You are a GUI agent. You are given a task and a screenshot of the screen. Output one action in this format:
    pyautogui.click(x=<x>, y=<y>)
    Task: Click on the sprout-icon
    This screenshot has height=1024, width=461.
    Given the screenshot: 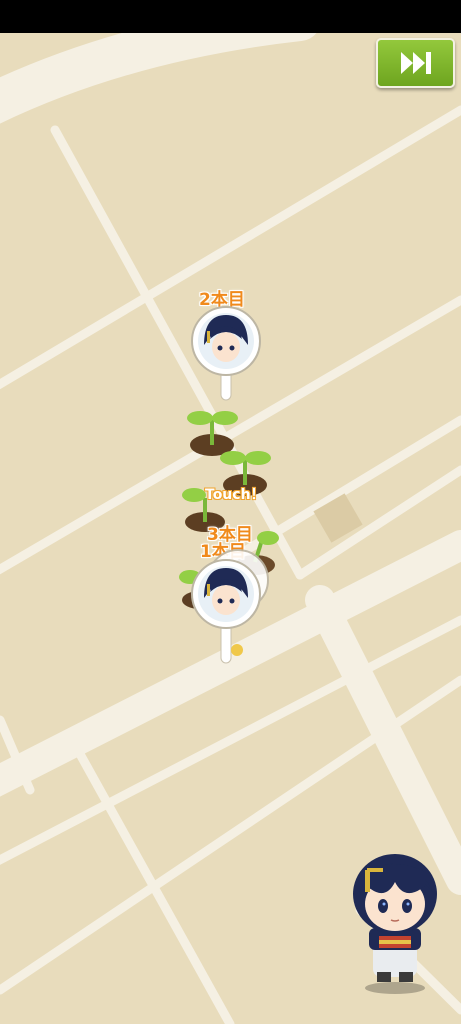 What is the action you would take?
    pyautogui.click(x=212, y=433)
    